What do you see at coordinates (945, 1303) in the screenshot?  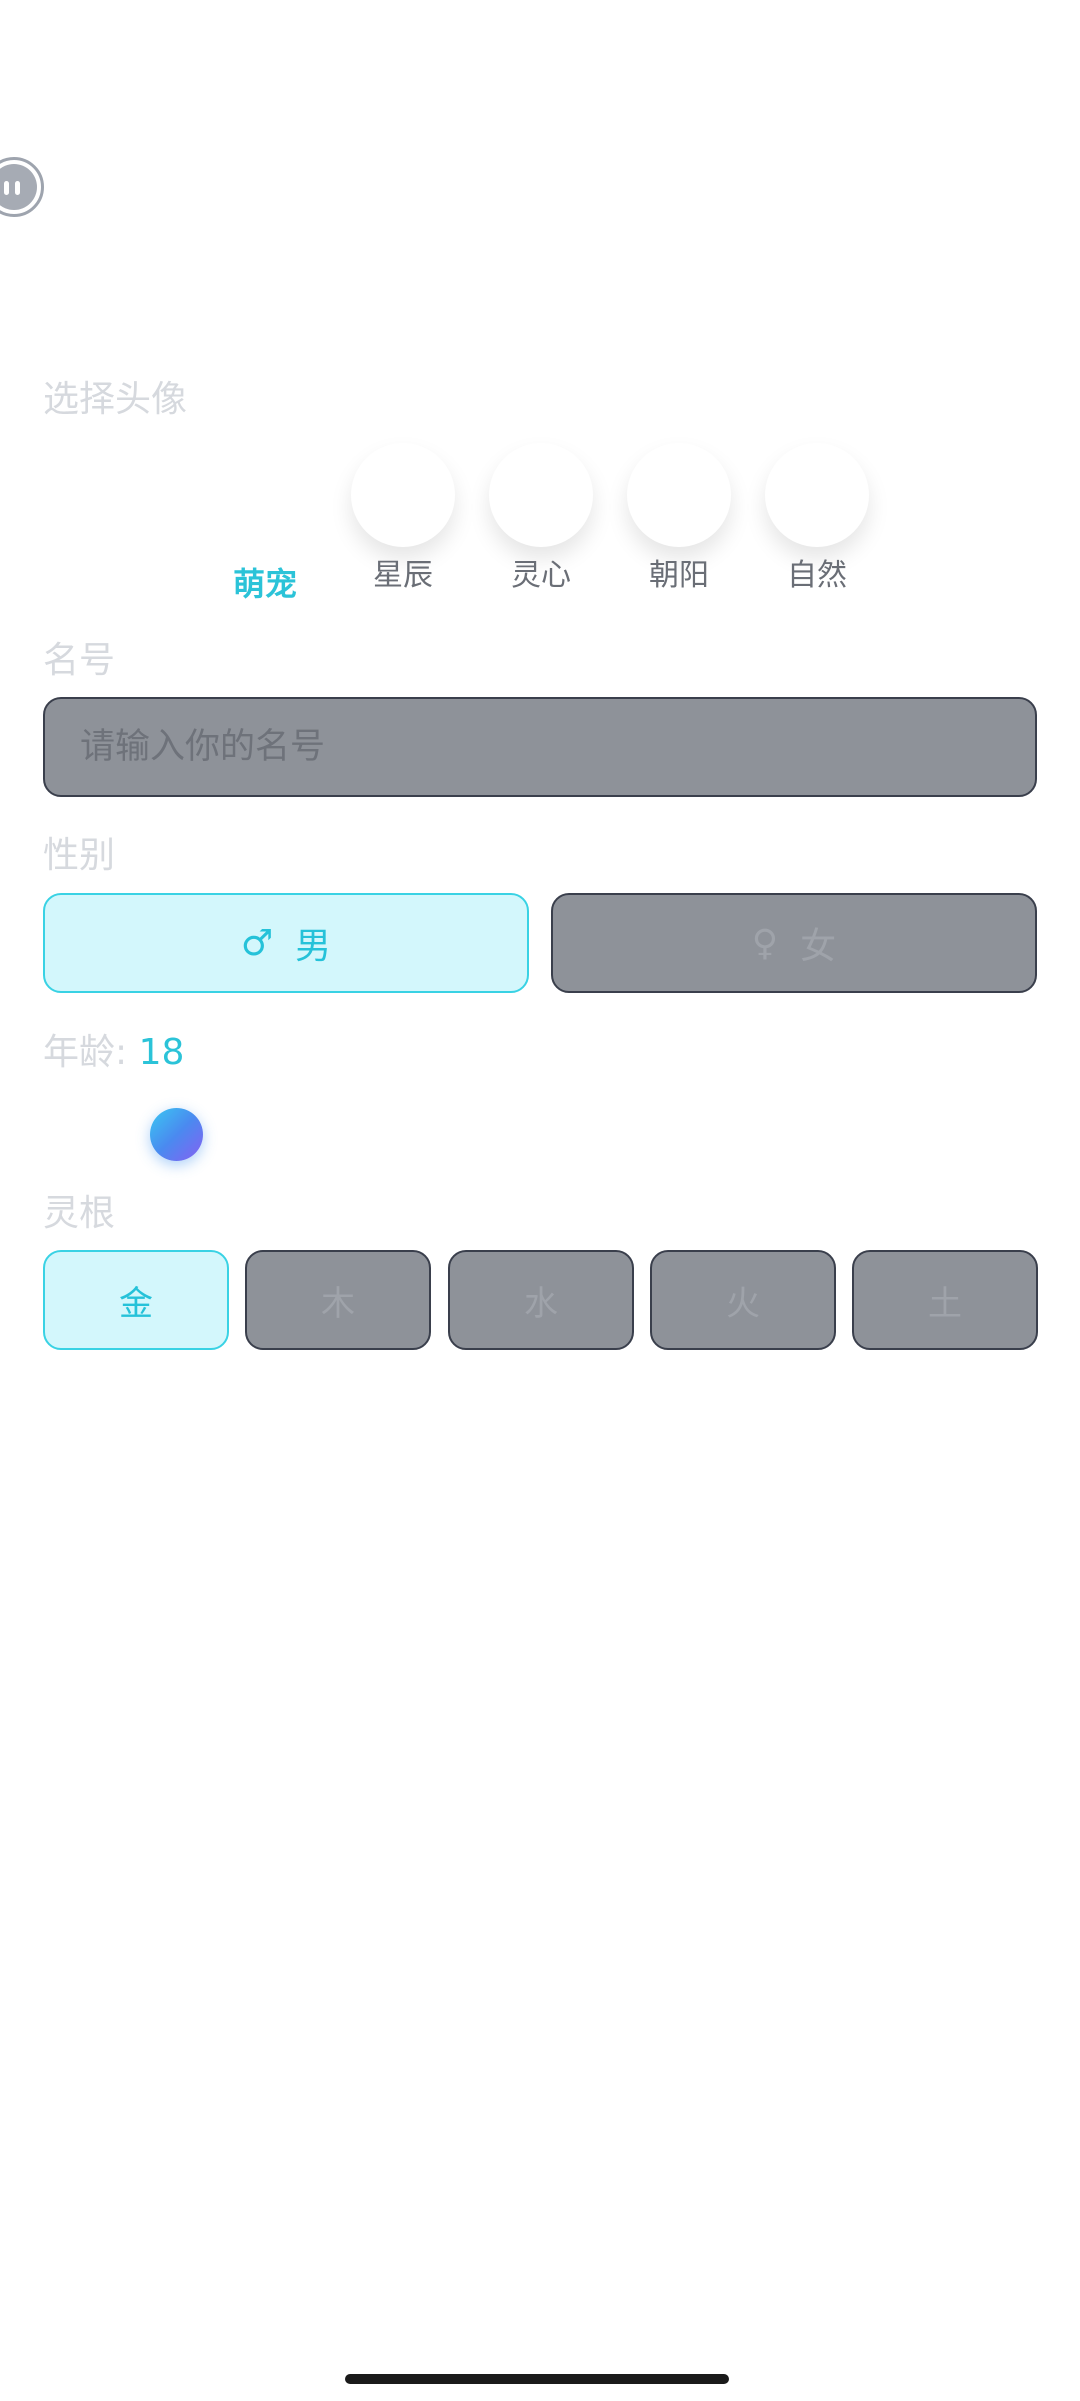 I see `spirit-root-label: 土` at bounding box center [945, 1303].